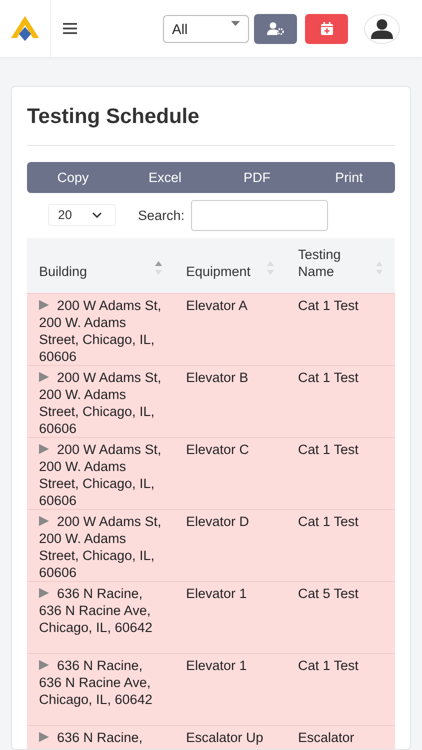 The image size is (422, 750). I want to click on export-button: Print, so click(349, 177).